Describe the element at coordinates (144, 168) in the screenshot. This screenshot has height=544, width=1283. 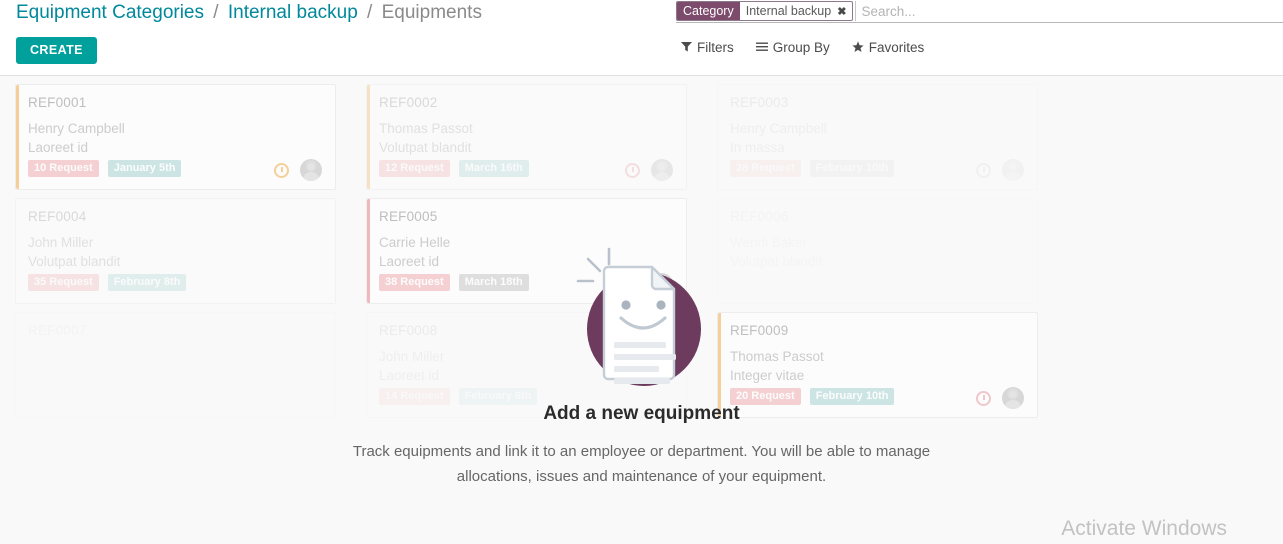
I see `date-badge: January 5th` at that location.